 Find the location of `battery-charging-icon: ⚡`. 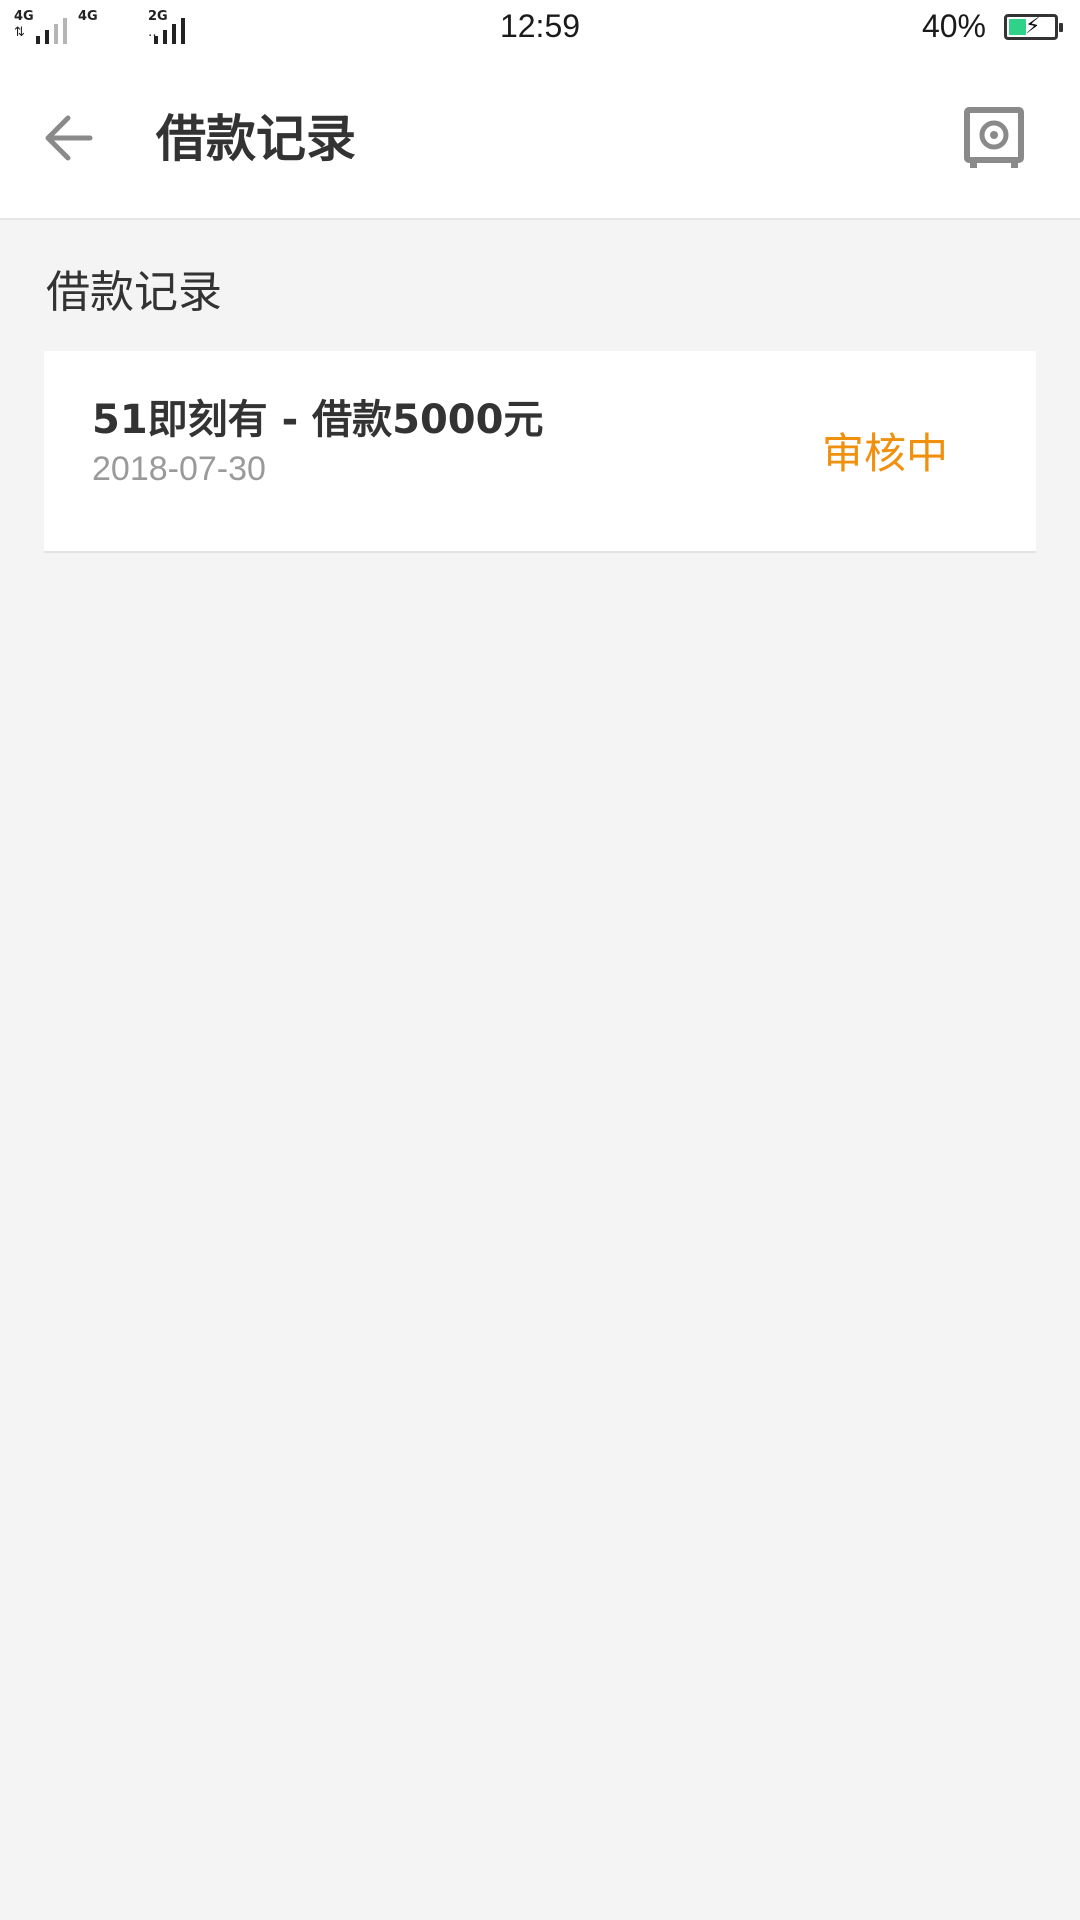

battery-charging-icon: ⚡ is located at coordinates (1033, 27).